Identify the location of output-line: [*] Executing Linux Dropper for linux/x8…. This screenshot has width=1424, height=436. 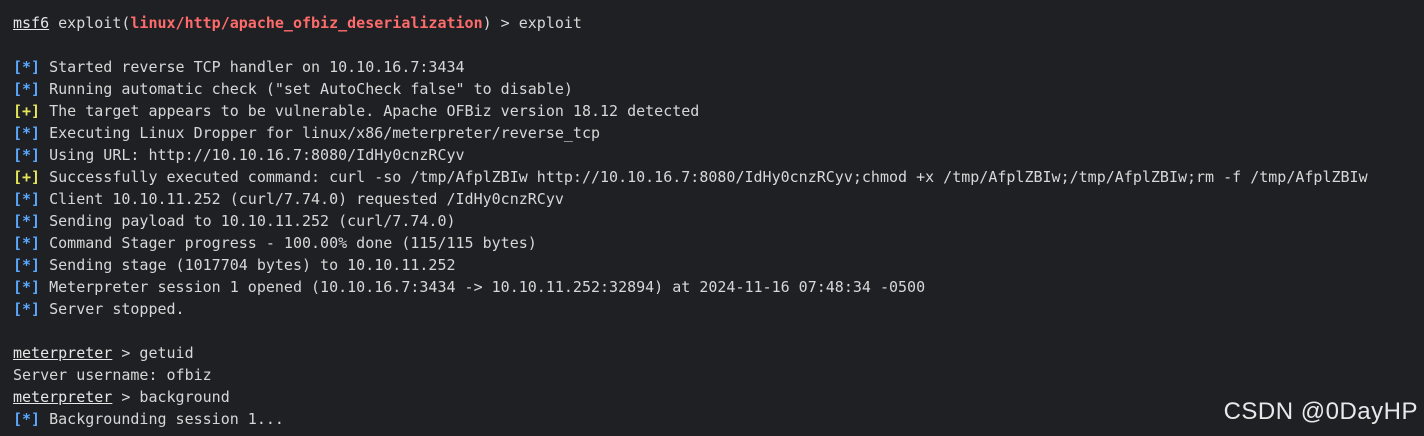
(718, 133).